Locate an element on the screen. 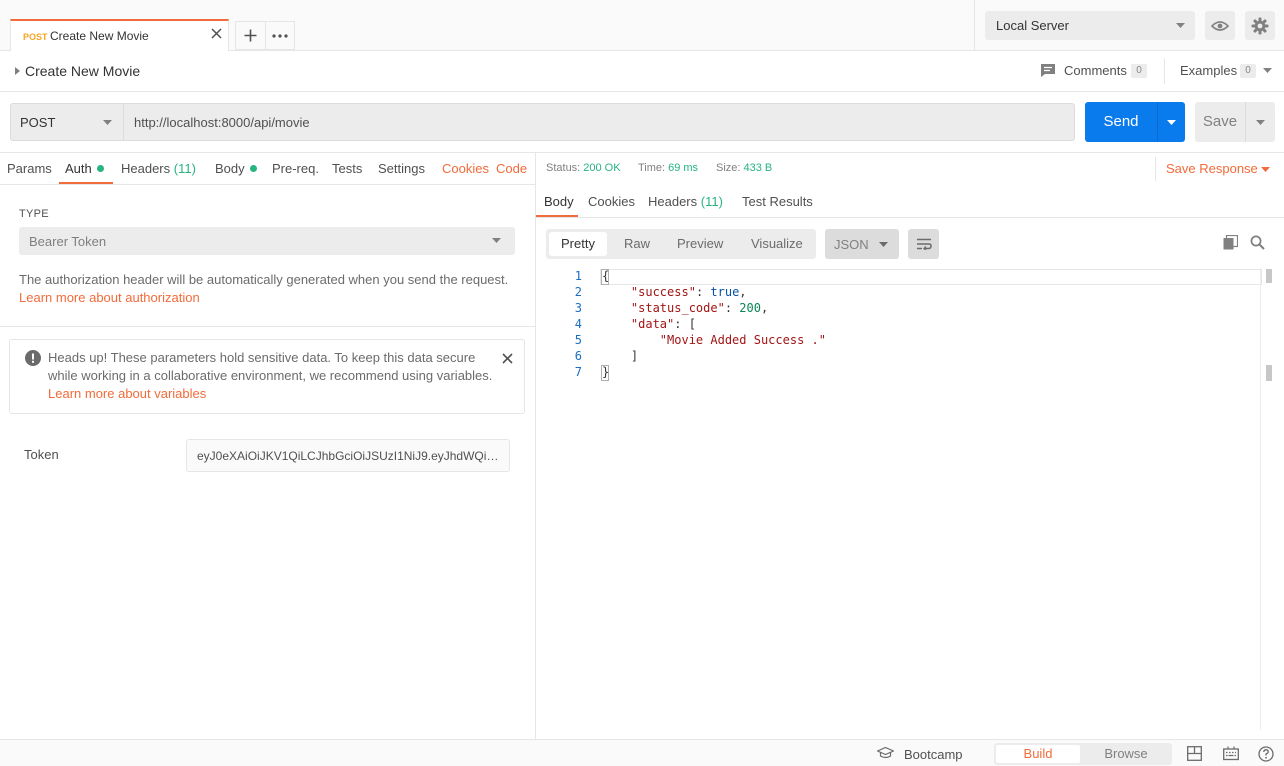 The width and height of the screenshot is (1284, 766). code-line: { is located at coordinates (606, 276).